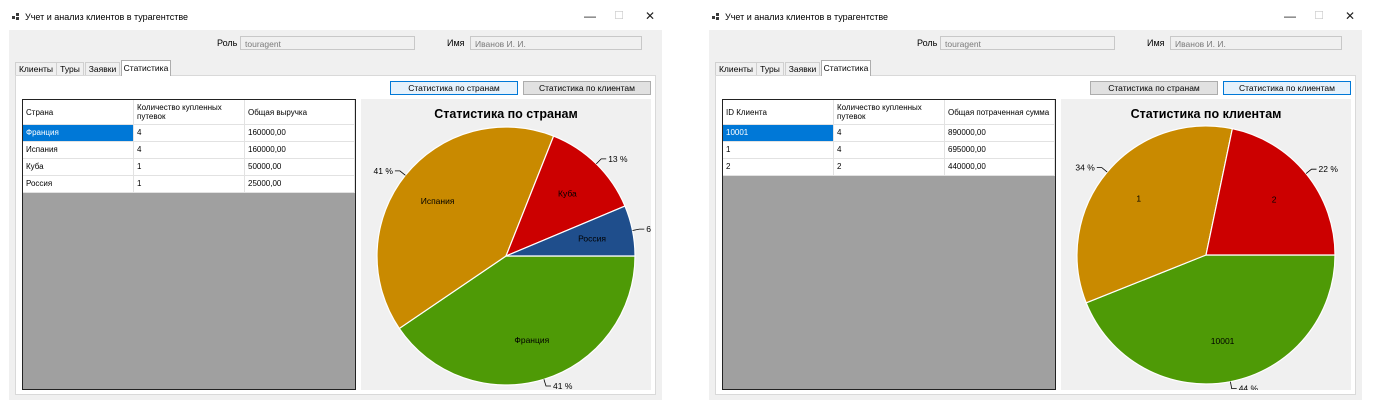 The image size is (1383, 418). Describe the element at coordinates (1000, 167) in the screenshot. I see `cell-total: 440000,00` at that location.